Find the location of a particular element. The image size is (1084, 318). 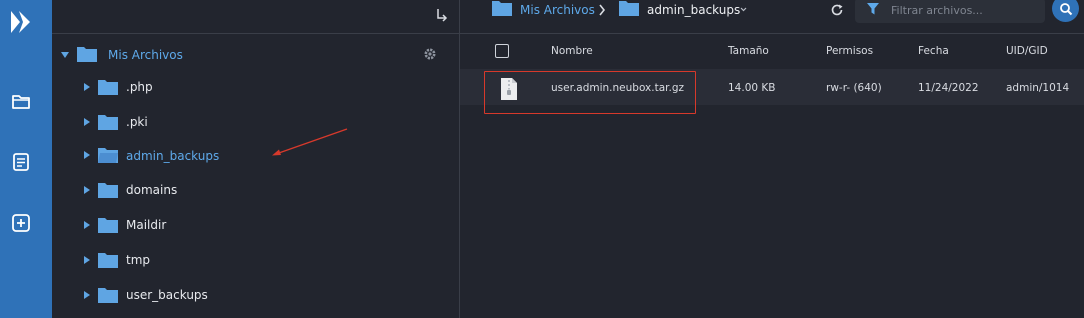

tree-item-tmp: tmp is located at coordinates (255, 260).